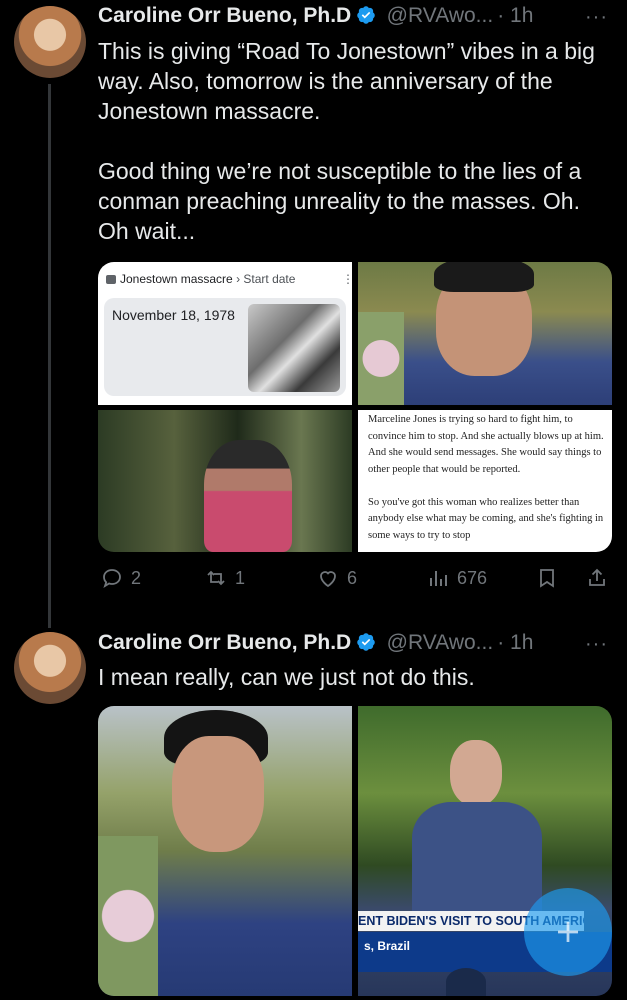 The width and height of the screenshot is (627, 1000). What do you see at coordinates (173, 315) in the screenshot?
I see `card-date: November 18, 1978` at bounding box center [173, 315].